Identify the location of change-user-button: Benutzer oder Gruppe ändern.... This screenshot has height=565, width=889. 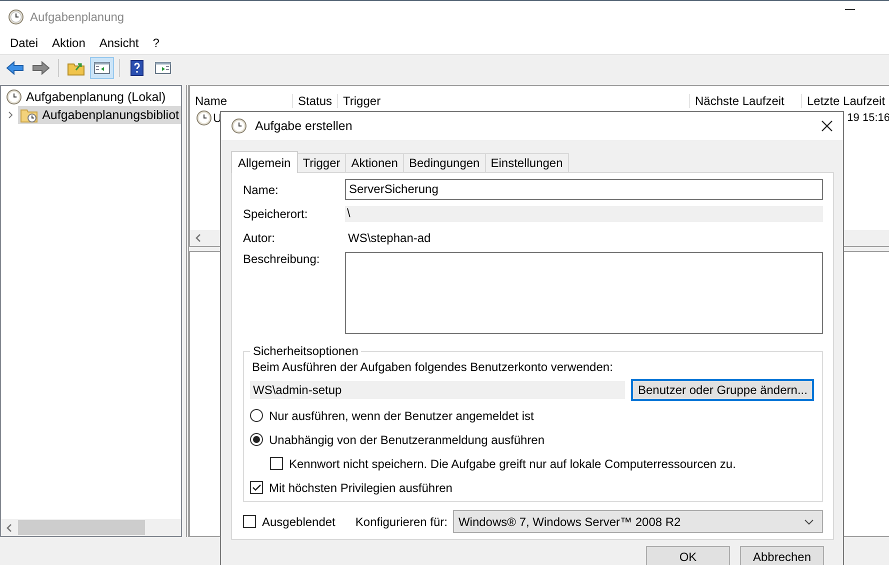
(722, 390).